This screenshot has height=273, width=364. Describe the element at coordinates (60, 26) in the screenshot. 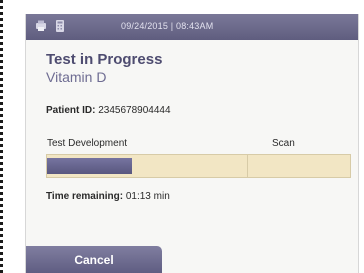

I see `calculator-icon` at that location.